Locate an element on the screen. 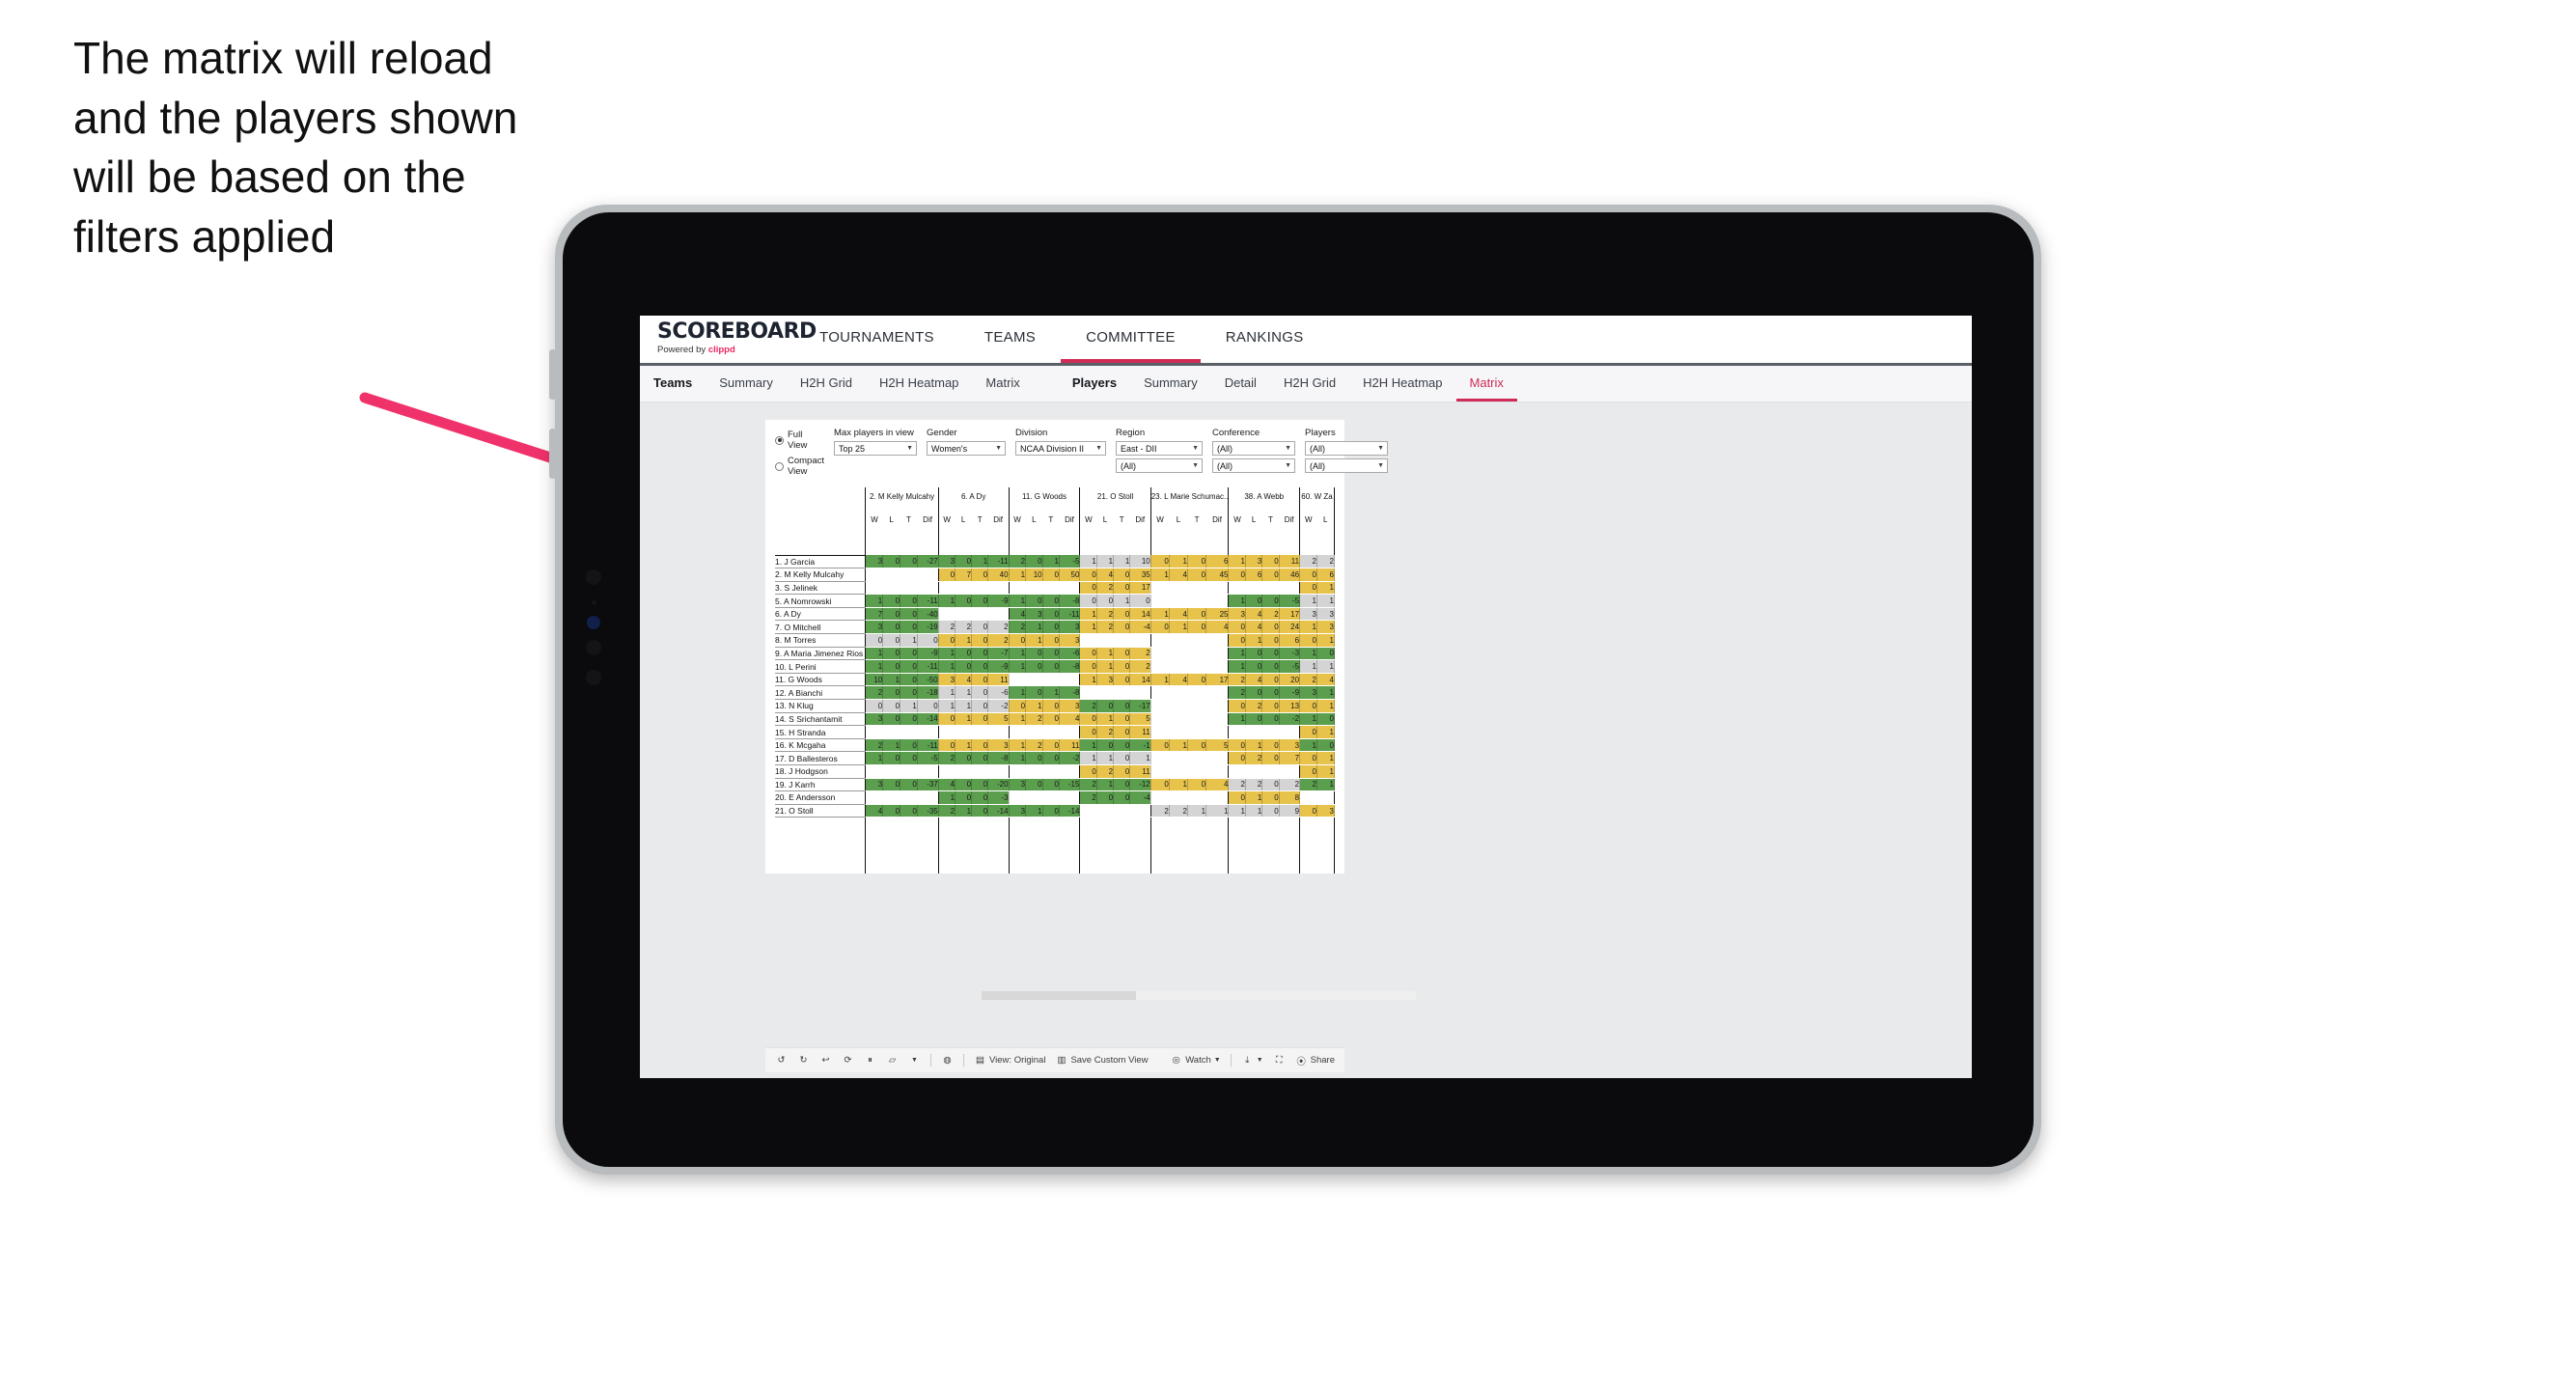  matrix-cell: 35 is located at coordinates (1140, 575).